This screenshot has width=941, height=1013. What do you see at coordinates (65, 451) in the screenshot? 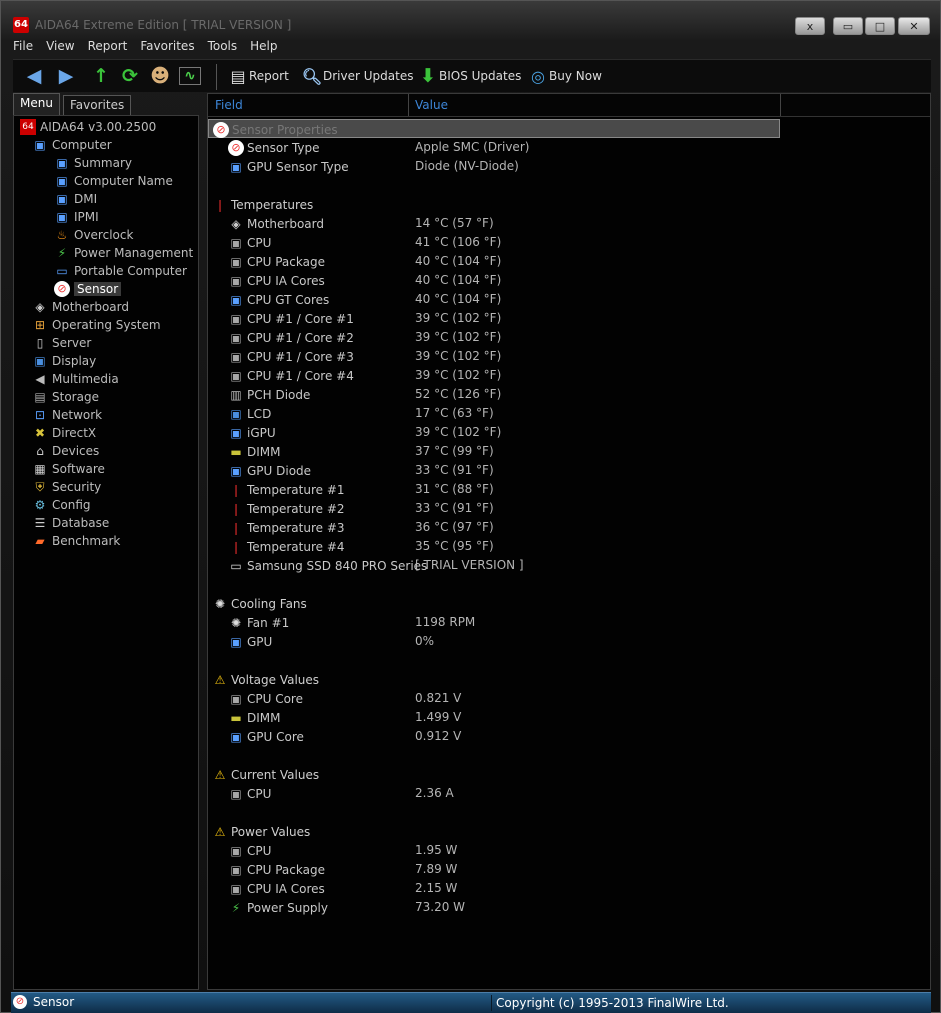
I see `tree-item: ⌂ Devices` at bounding box center [65, 451].